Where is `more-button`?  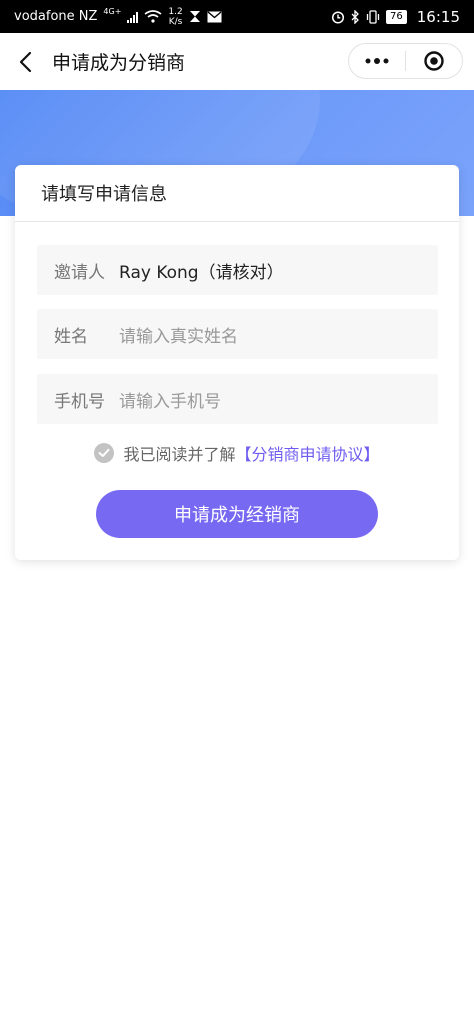 more-button is located at coordinates (377, 61).